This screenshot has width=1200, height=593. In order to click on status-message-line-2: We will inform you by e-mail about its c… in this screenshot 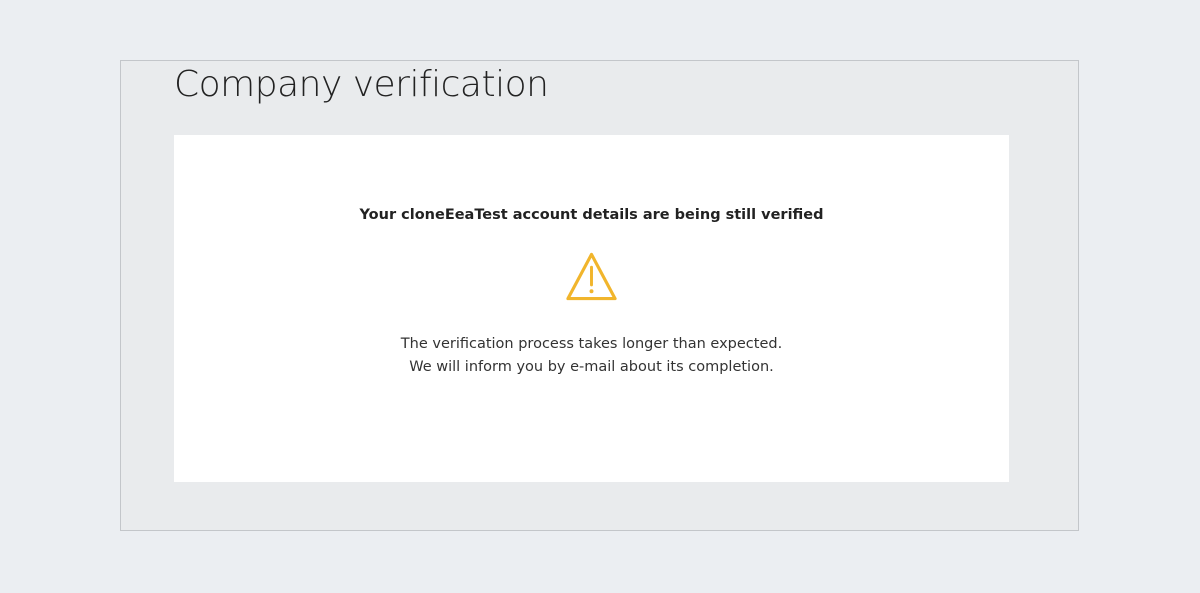, I will do `click(591, 367)`.